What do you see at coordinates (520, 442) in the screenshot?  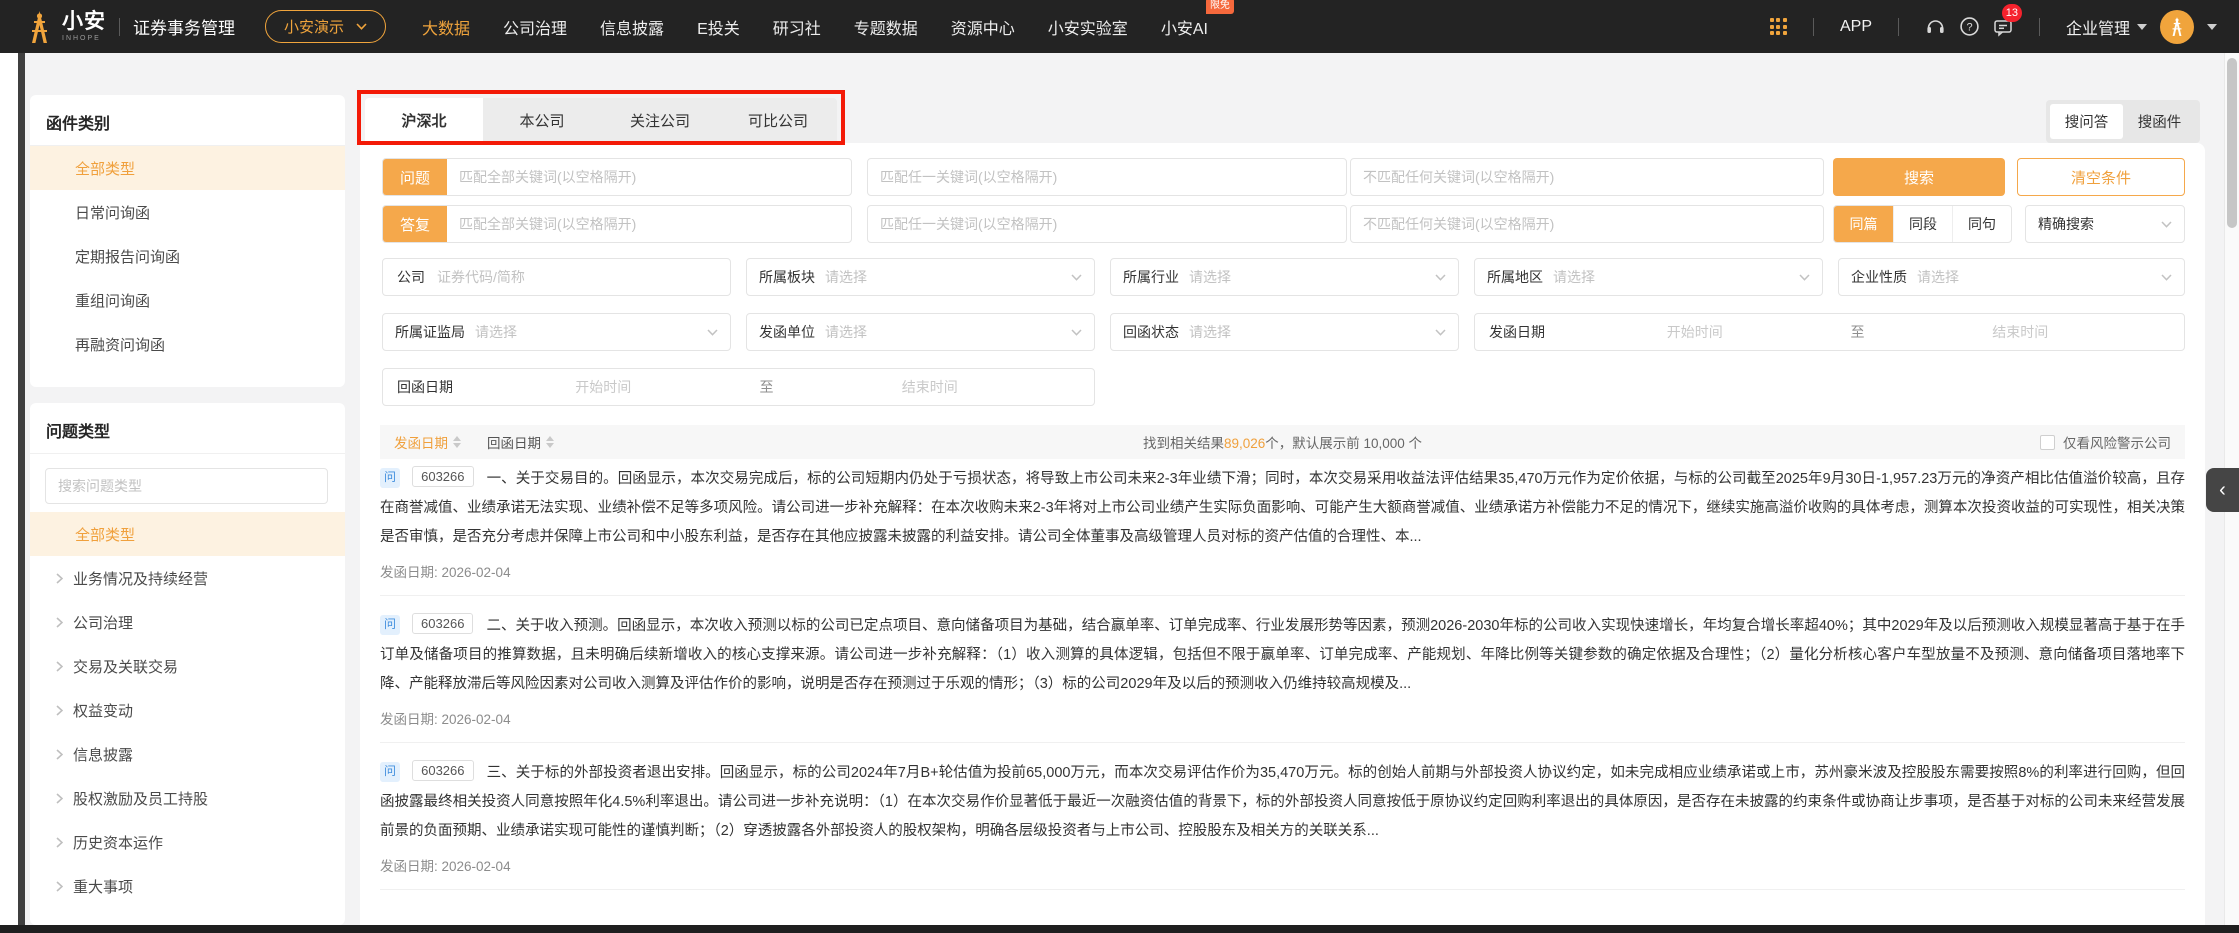 I see `sort-by-reply-date: 回函日期` at bounding box center [520, 442].